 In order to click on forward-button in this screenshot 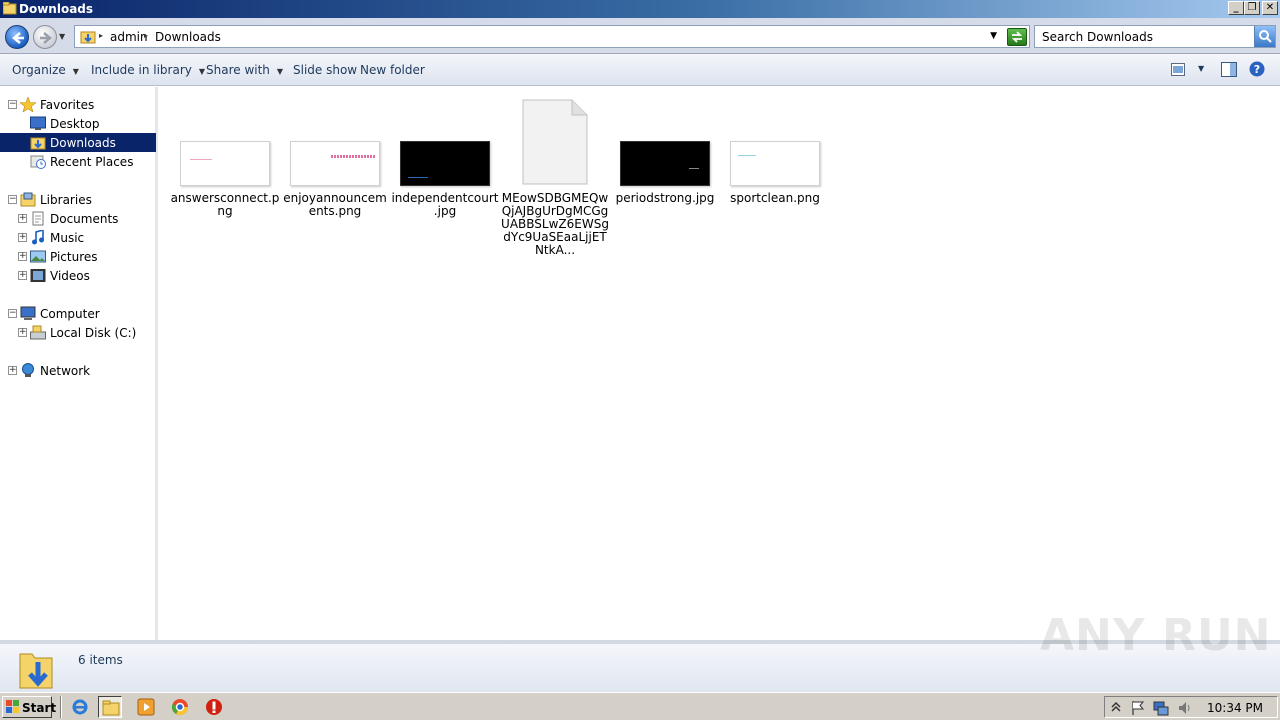, I will do `click(45, 37)`.